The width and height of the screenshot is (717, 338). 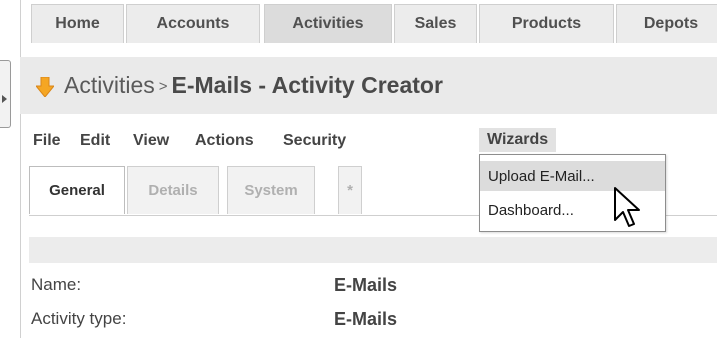 What do you see at coordinates (314, 141) in the screenshot?
I see `menu-security: Security` at bounding box center [314, 141].